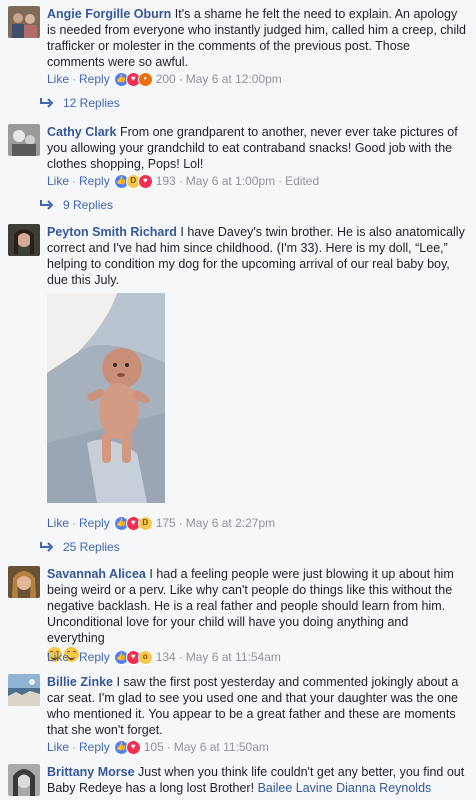  Describe the element at coordinates (91, 772) in the screenshot. I see `comment-author: Brittany Morse` at that location.